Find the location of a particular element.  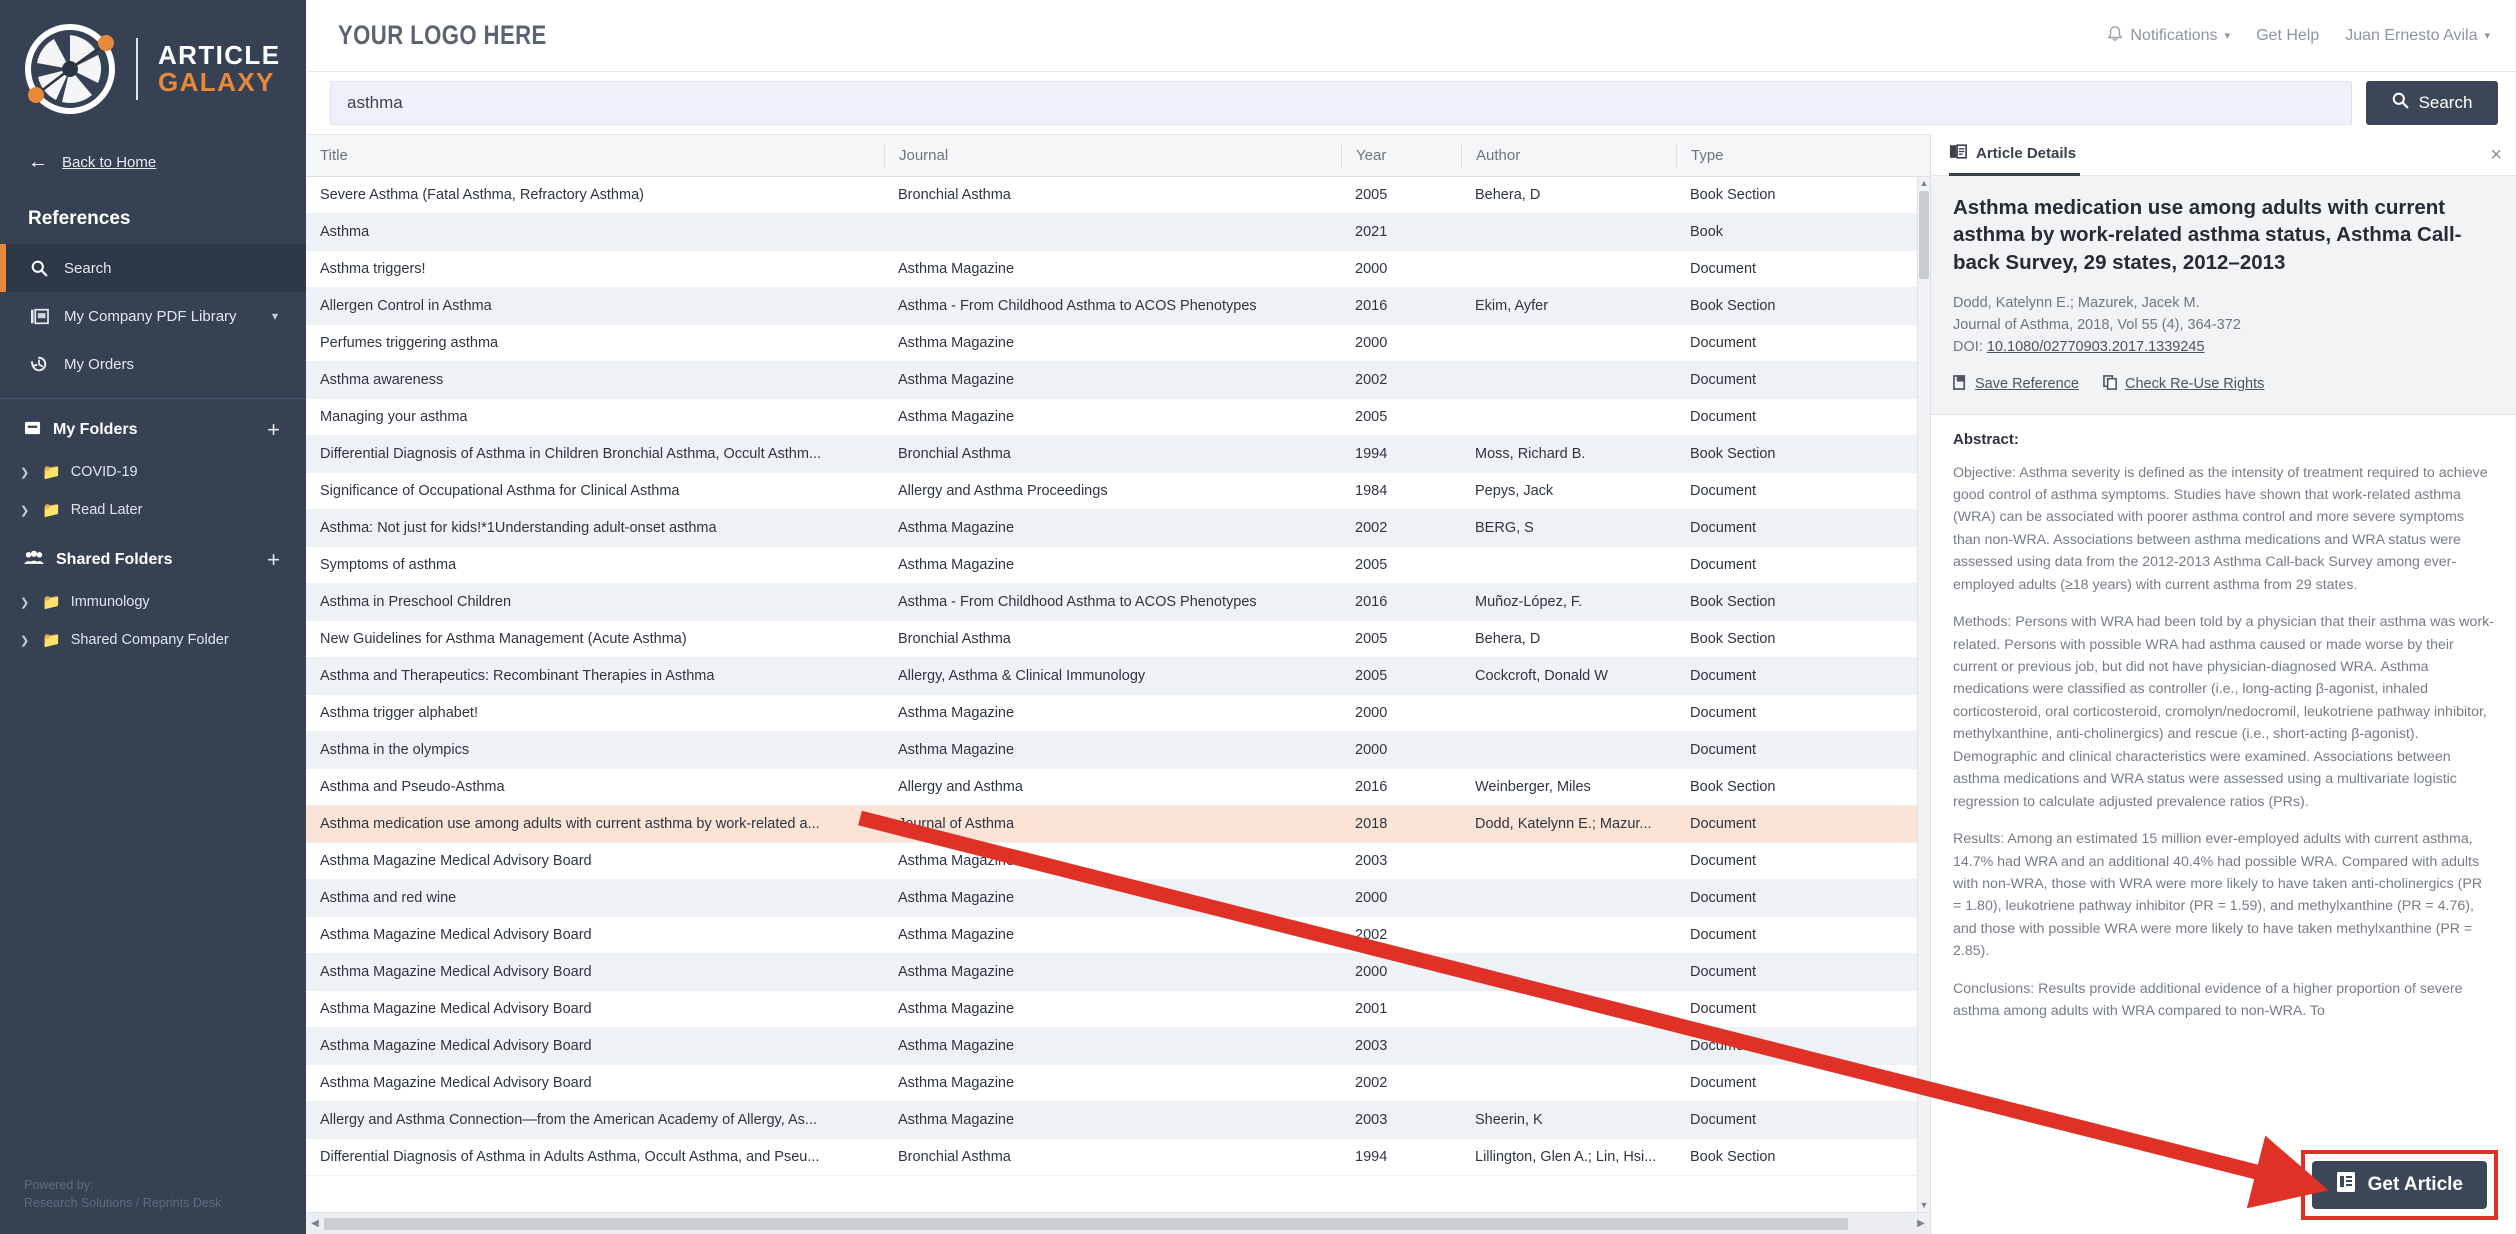

column-header-title: Title is located at coordinates (595, 156).